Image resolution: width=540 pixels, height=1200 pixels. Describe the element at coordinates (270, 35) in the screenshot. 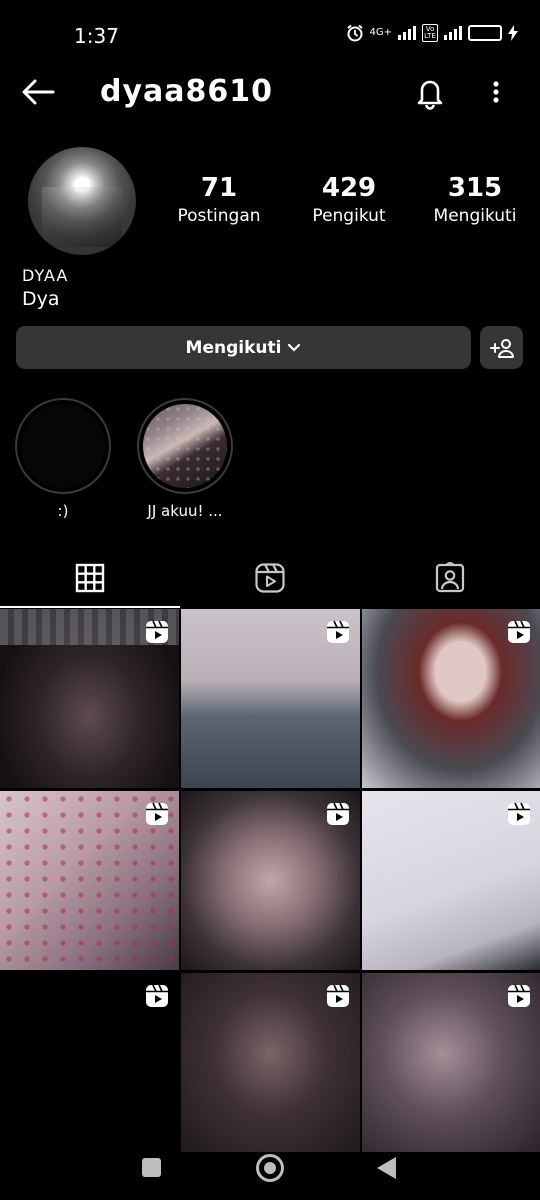

I see `status-bar: 1:37 4G+ Vo LTE 61` at that location.